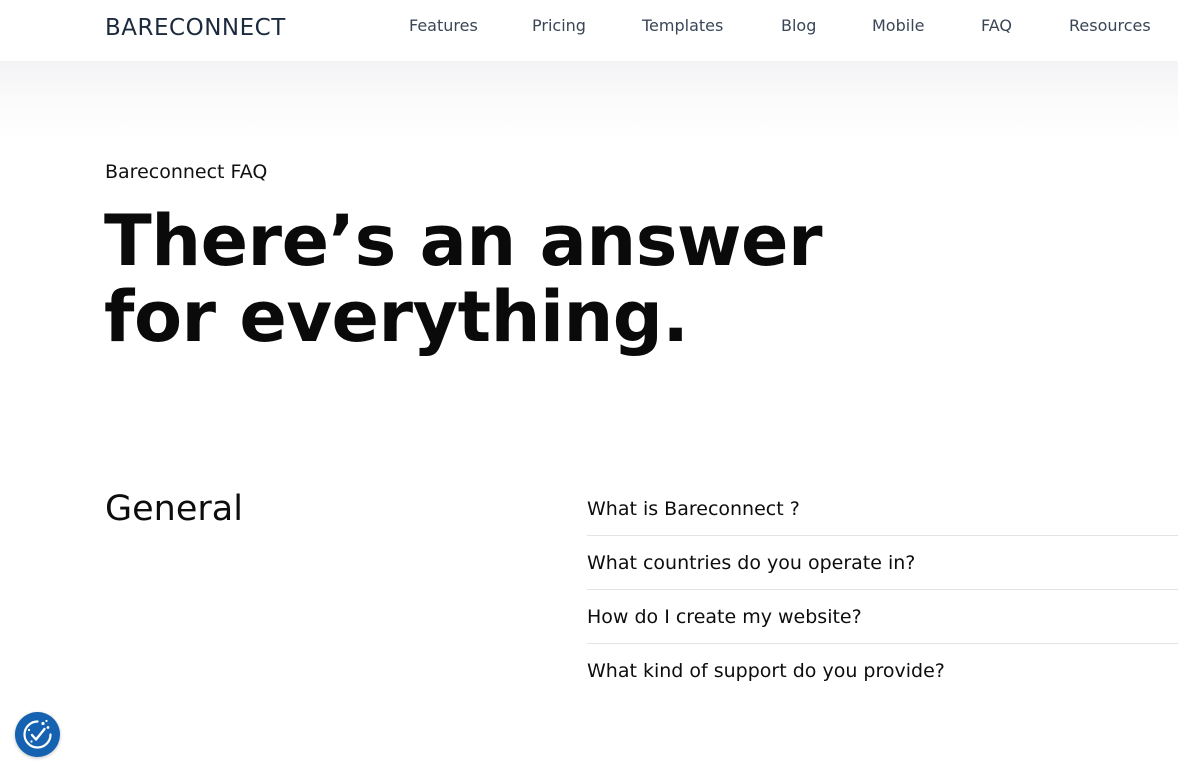 The width and height of the screenshot is (1178, 763). I want to click on faq-question: How do I create my website?, so click(724, 617).